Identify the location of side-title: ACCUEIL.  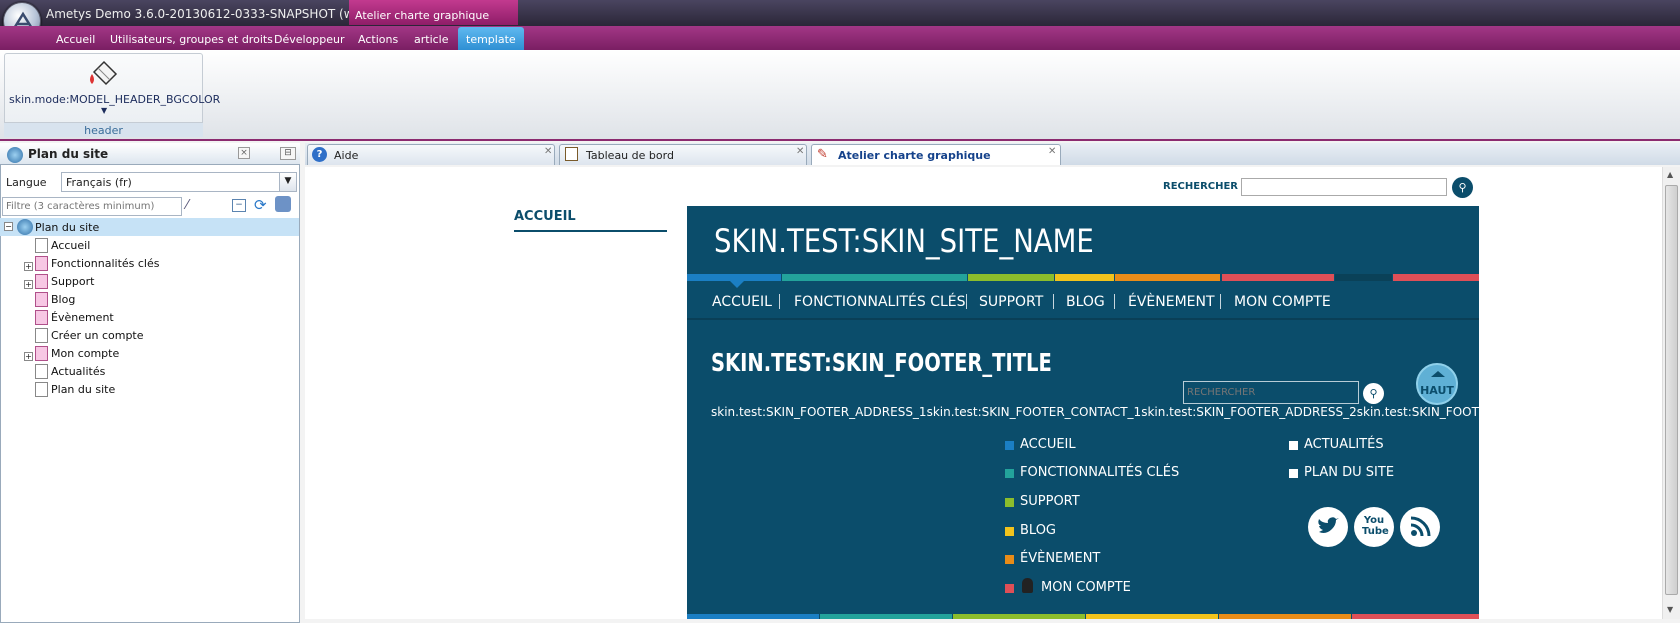
(545, 216).